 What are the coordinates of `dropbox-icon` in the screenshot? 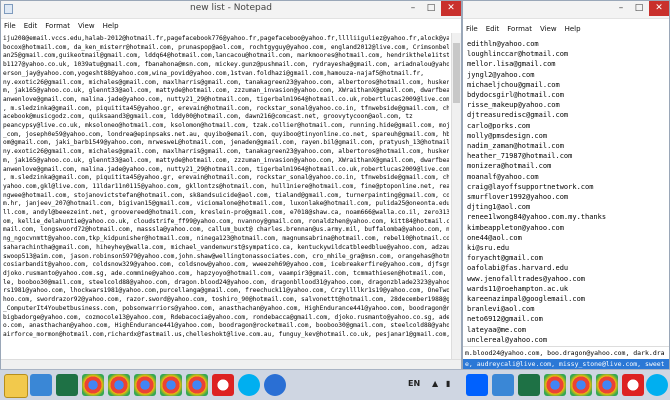 It's located at (477, 385).